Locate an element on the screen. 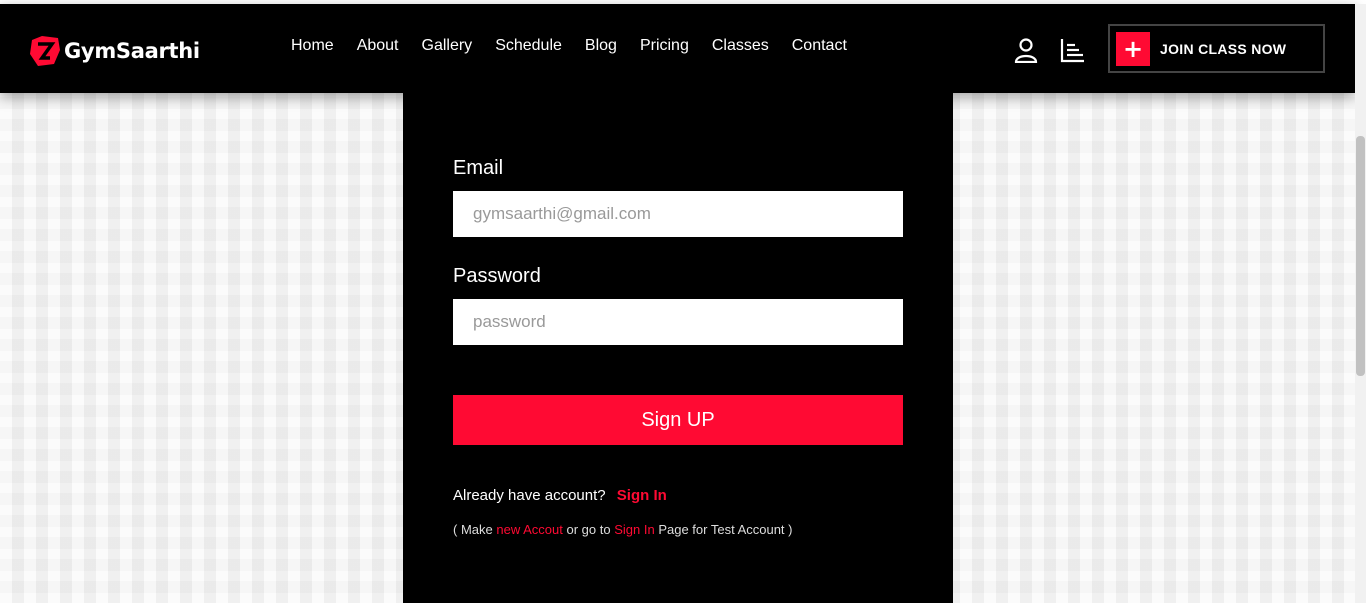  join-class-label: JOIN CLASS NOW is located at coordinates (1223, 48).